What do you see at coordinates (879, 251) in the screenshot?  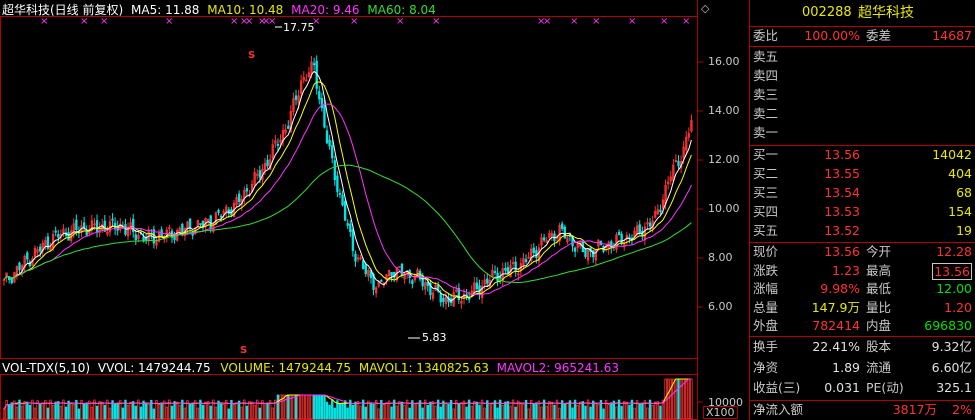 I see `stat-label: 今开` at bounding box center [879, 251].